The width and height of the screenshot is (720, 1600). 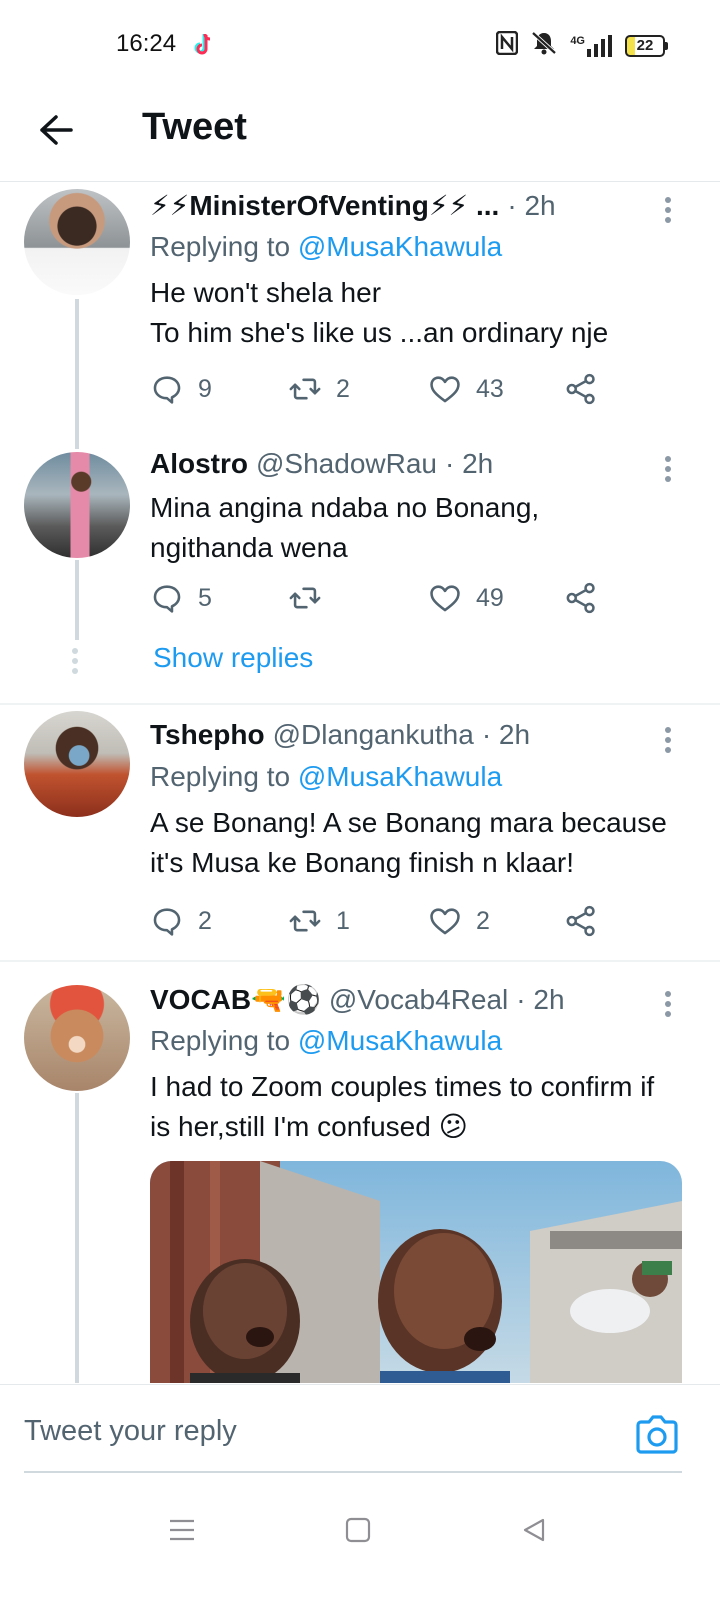 What do you see at coordinates (346, 464) in the screenshot?
I see `author-handle: @ShadowRau` at bounding box center [346, 464].